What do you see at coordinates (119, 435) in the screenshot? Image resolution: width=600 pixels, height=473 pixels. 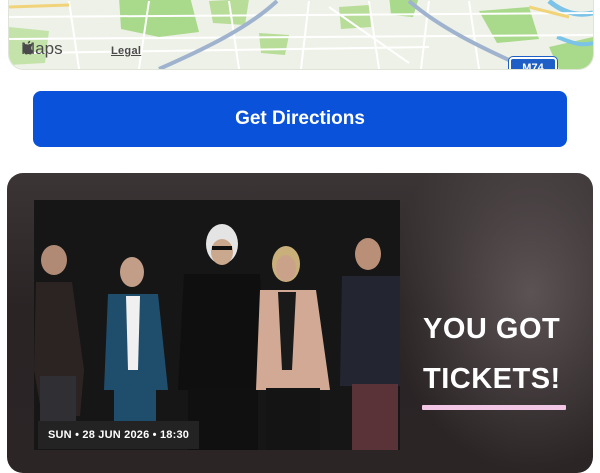 I see `event-date-tag: SUN • 28 JUN 2026 • 18:30` at bounding box center [119, 435].